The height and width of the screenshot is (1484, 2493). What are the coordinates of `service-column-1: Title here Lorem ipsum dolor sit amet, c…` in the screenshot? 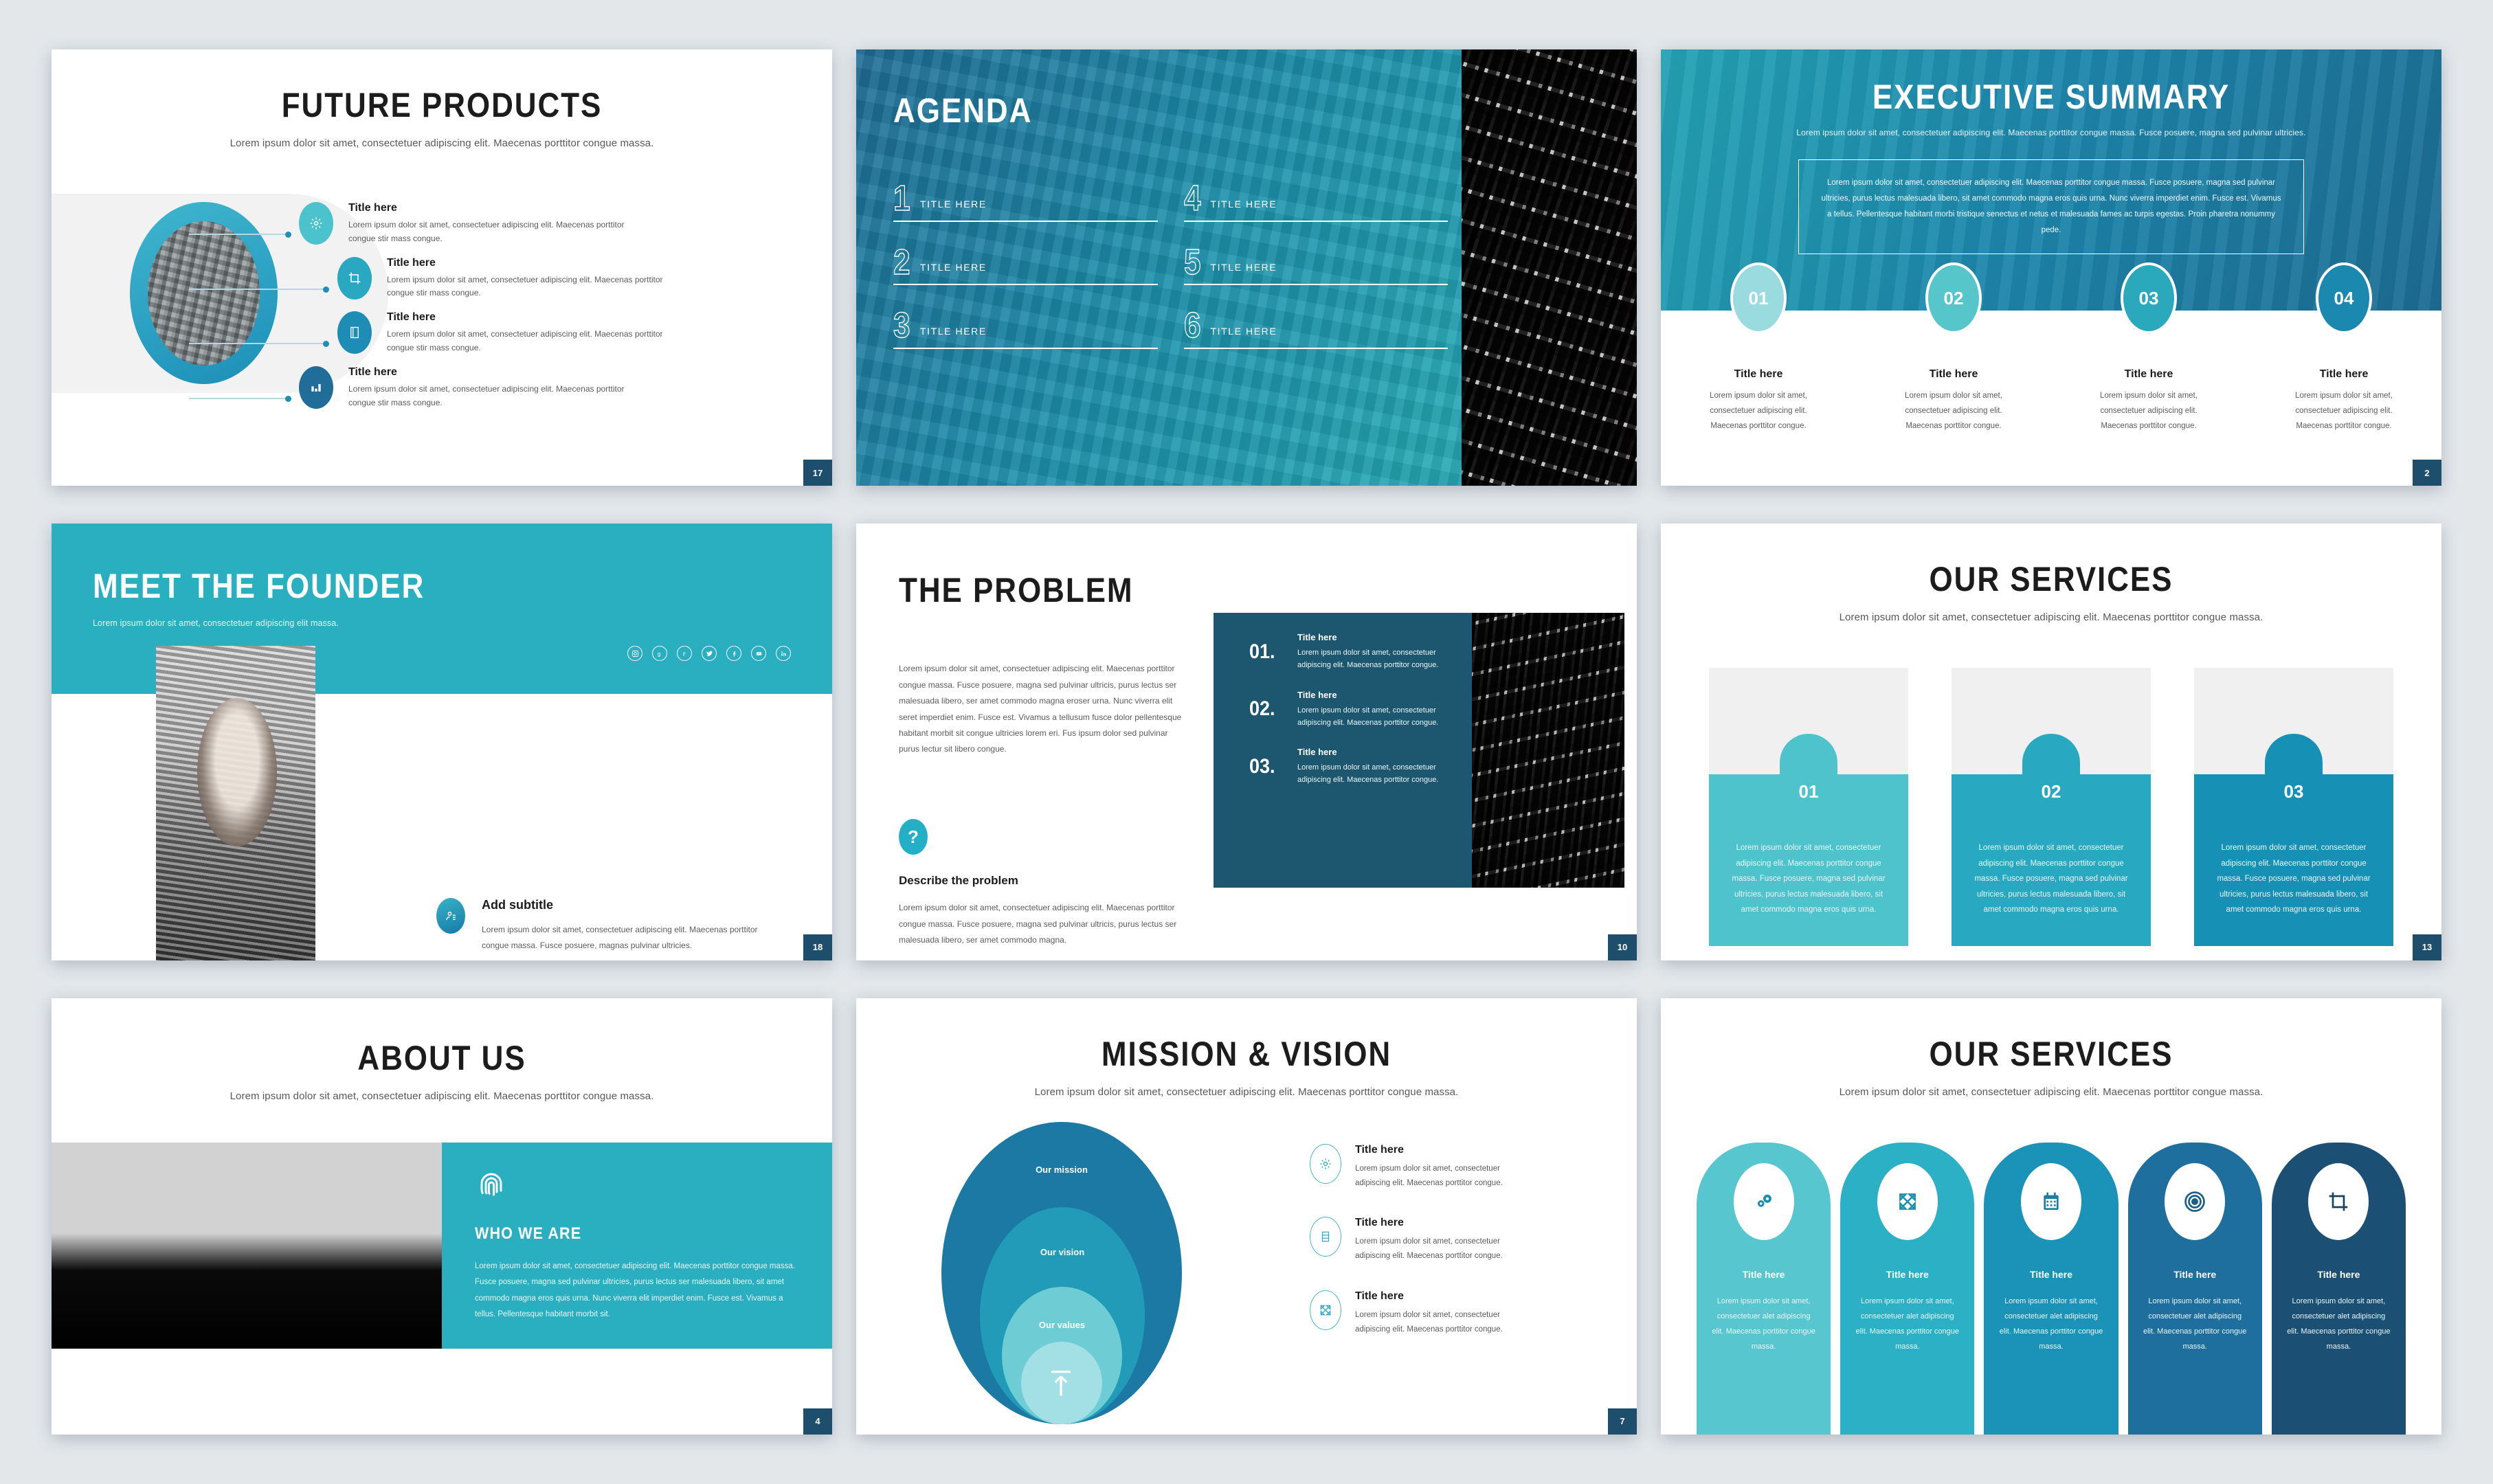 It's located at (1764, 1288).